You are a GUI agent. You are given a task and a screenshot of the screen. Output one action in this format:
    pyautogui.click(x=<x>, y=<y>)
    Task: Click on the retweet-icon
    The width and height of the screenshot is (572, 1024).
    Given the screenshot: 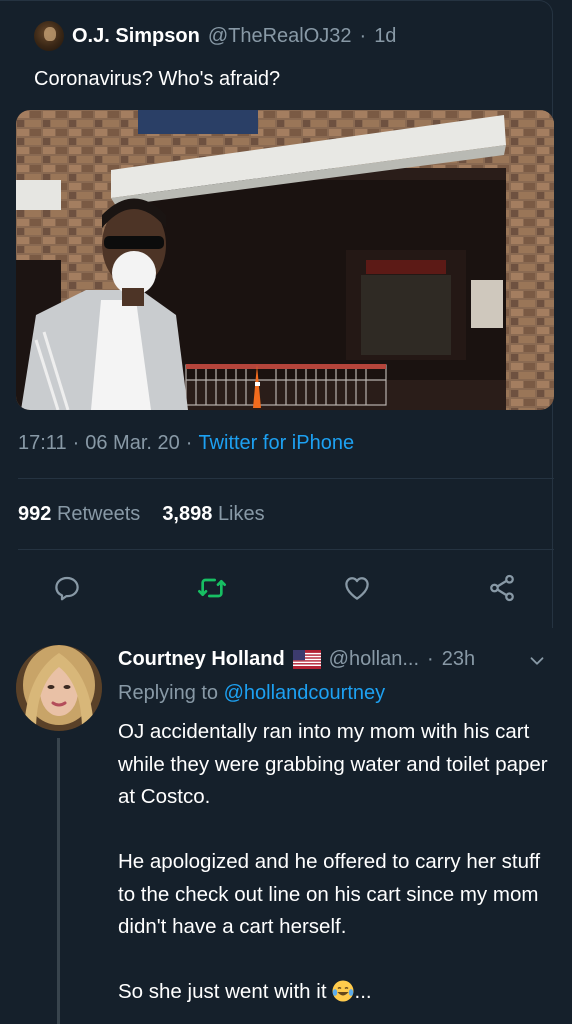 What is the action you would take?
    pyautogui.click(x=212, y=588)
    